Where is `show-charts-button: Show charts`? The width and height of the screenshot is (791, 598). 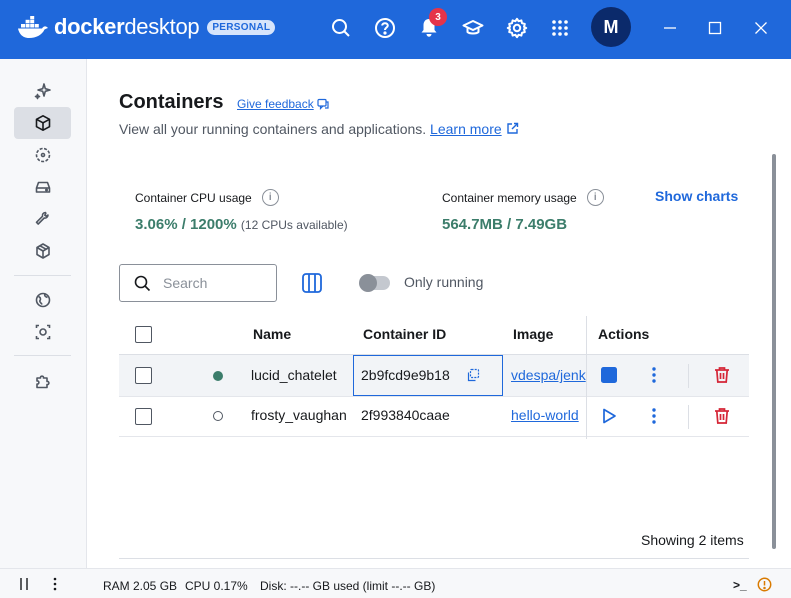
show-charts-button: Show charts is located at coordinates (696, 196).